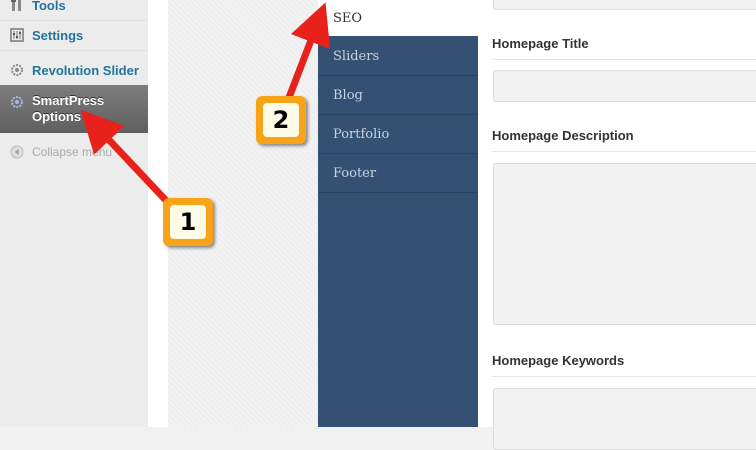 The width and height of the screenshot is (756, 450). What do you see at coordinates (624, 419) in the screenshot?
I see `homepage-keywords-textarea` at bounding box center [624, 419].